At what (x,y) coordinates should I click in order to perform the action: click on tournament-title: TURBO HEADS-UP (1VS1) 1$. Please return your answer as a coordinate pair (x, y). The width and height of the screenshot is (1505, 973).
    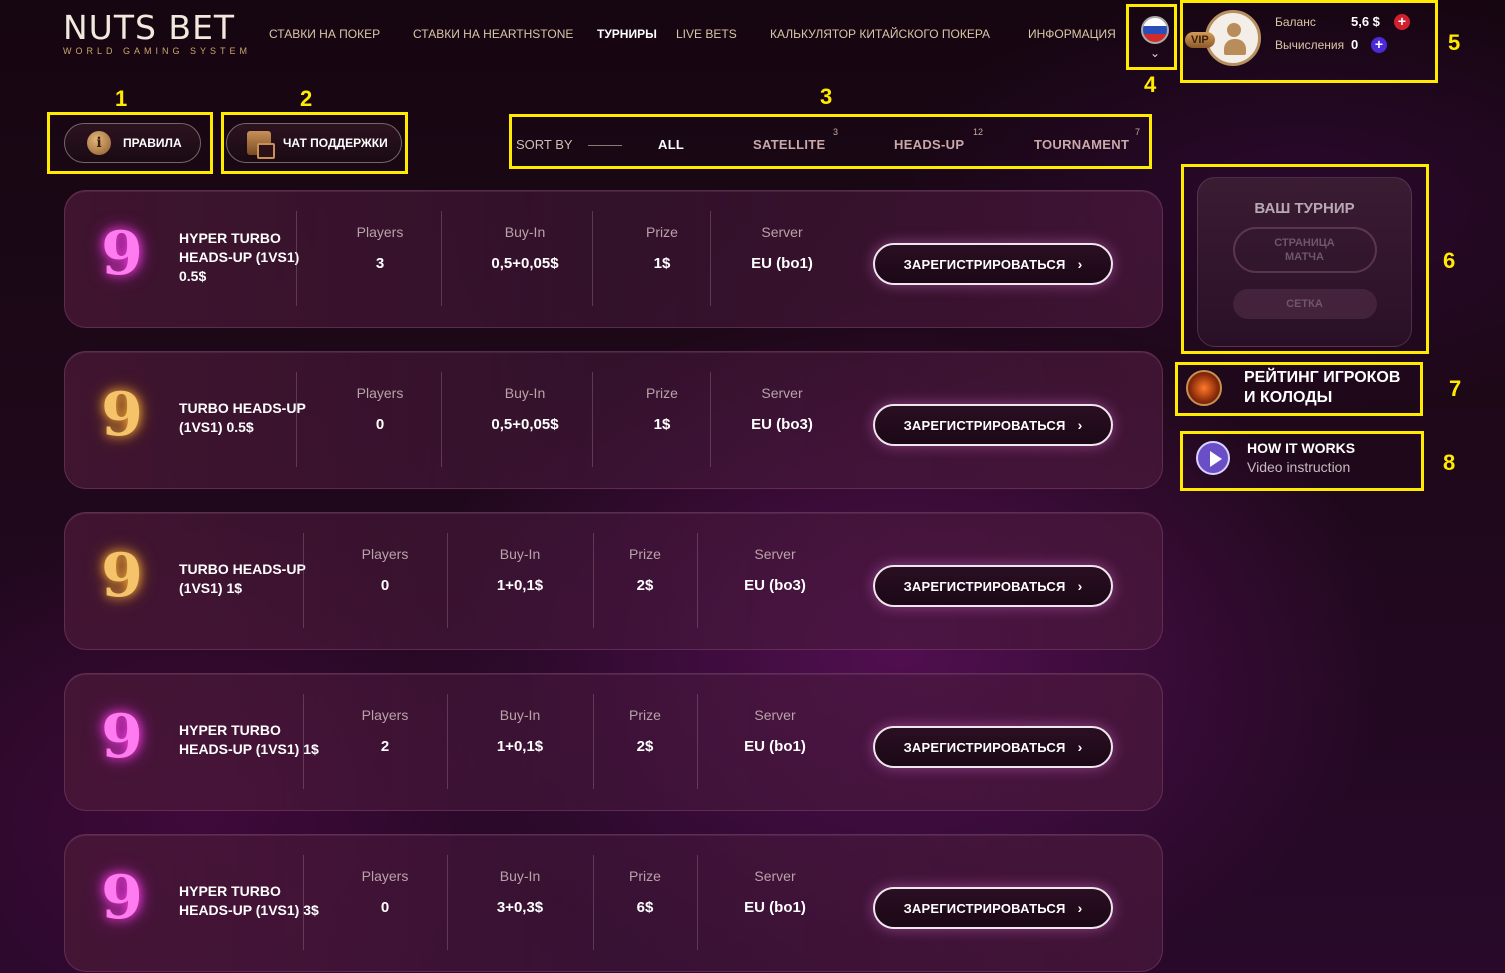
    Looking at the image, I should click on (264, 579).